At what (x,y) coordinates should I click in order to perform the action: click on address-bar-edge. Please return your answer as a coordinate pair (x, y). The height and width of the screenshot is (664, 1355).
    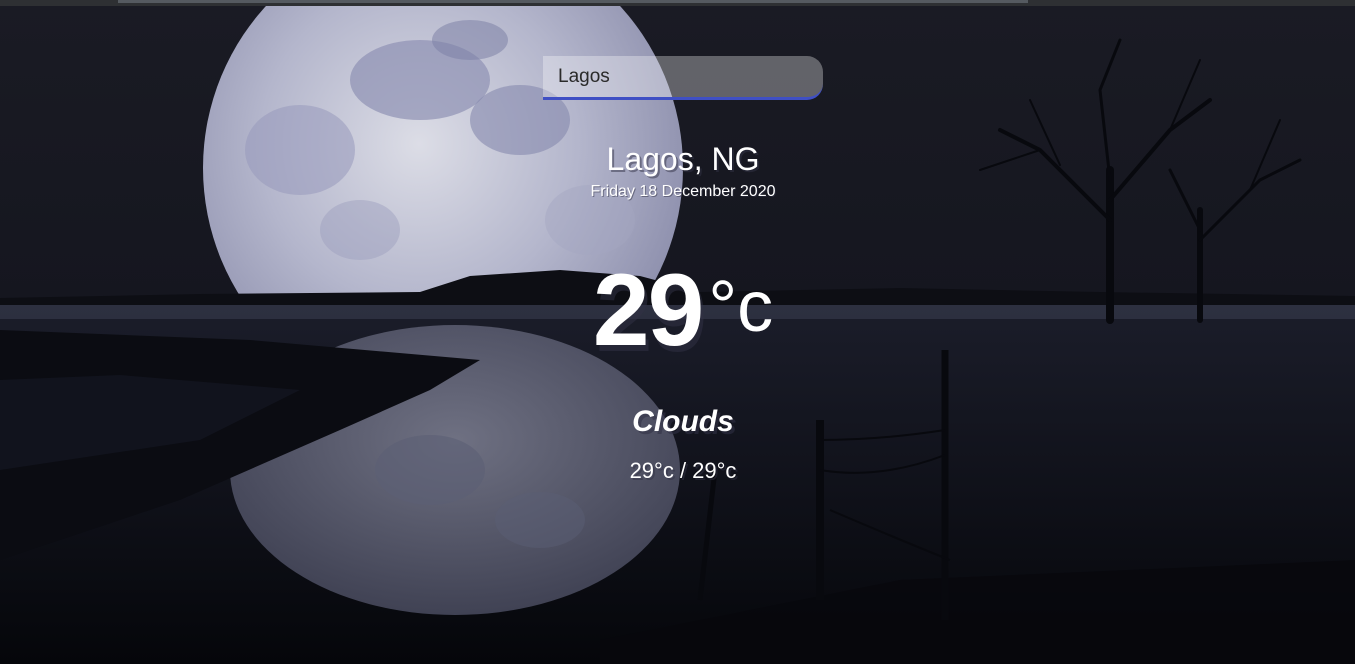
    Looking at the image, I should click on (573, 1).